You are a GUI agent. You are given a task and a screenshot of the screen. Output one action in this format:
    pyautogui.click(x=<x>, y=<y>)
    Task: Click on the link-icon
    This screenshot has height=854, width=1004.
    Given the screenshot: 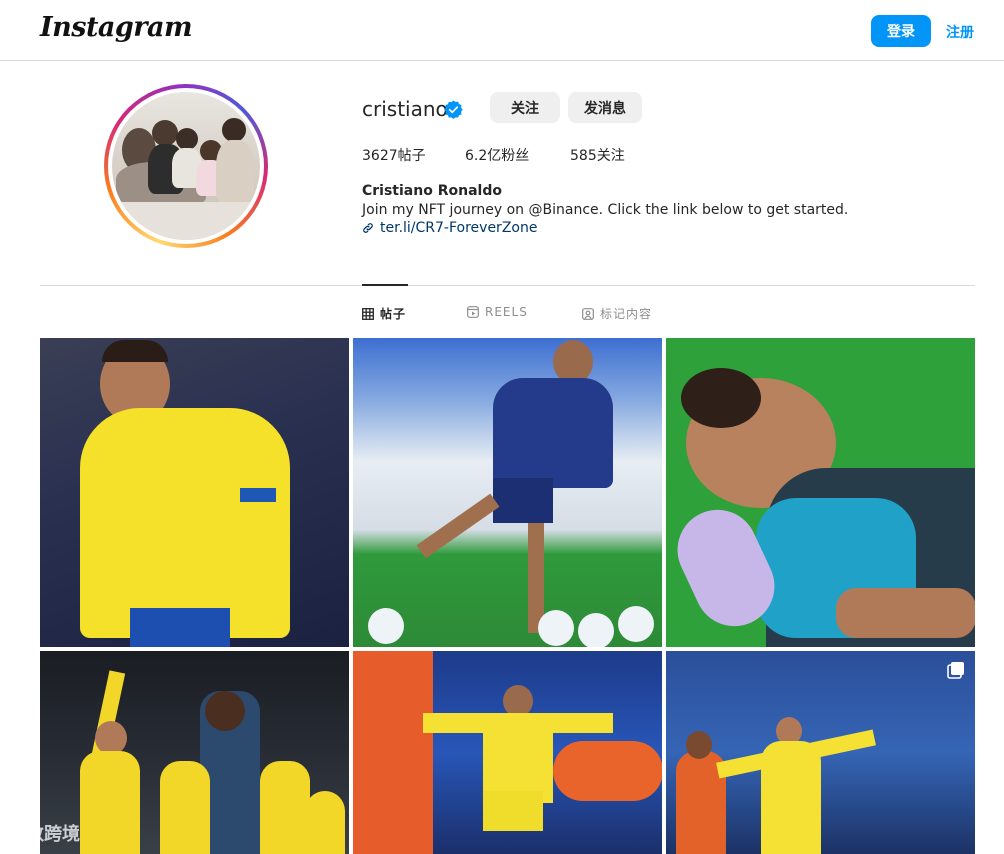 What is the action you would take?
    pyautogui.click(x=368, y=228)
    